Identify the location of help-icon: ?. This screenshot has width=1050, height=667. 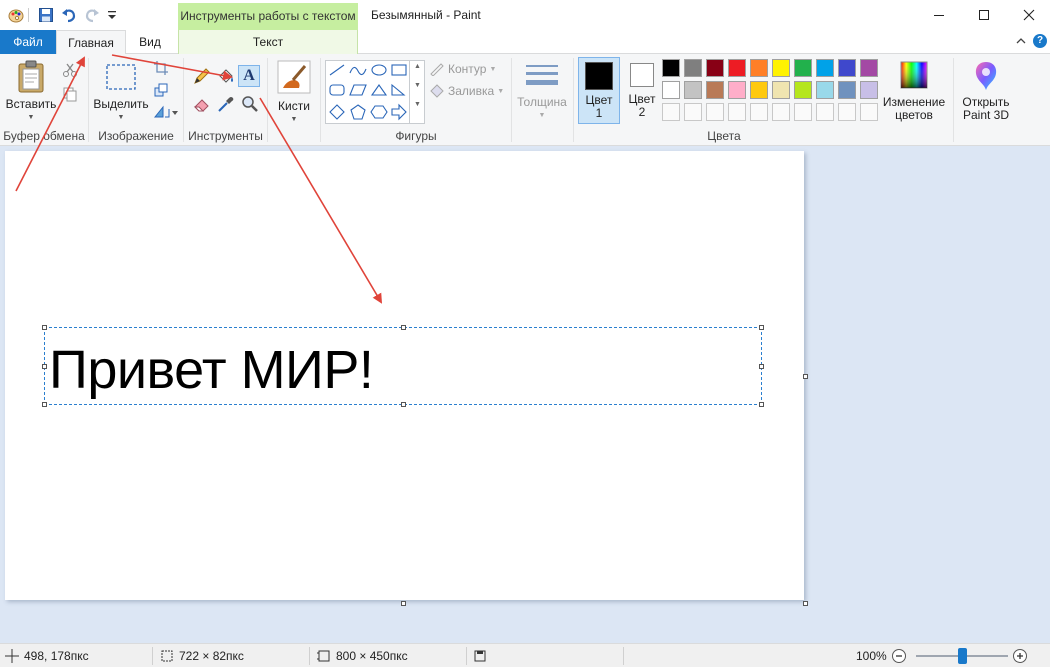
(1040, 41).